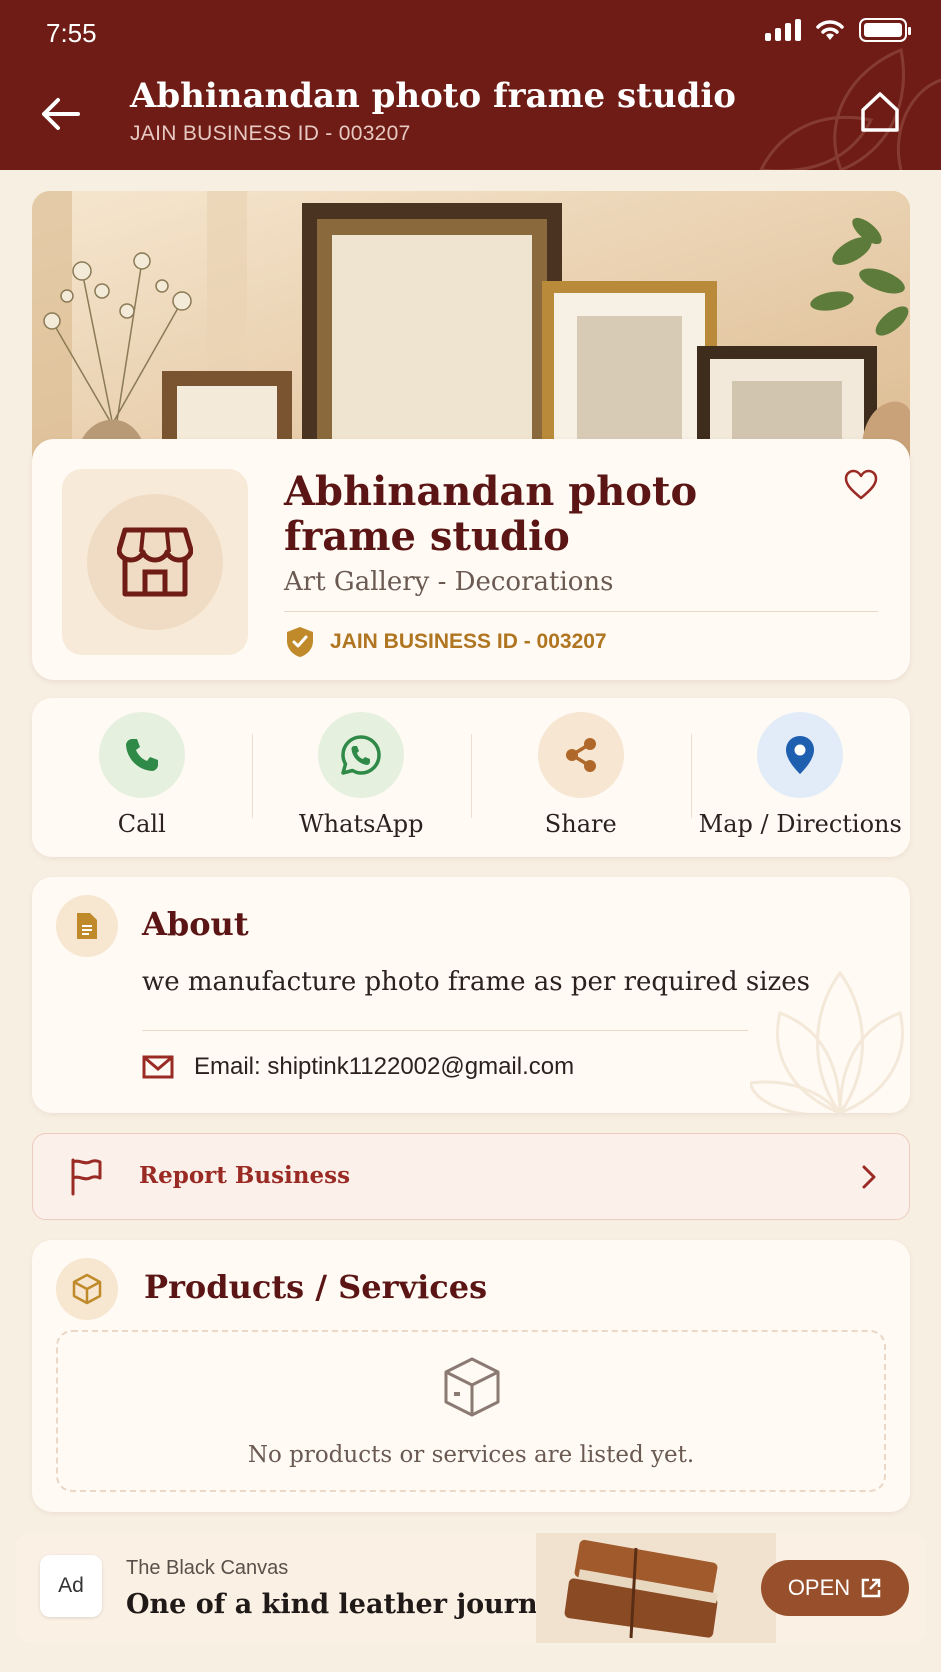 The height and width of the screenshot is (1672, 941). Describe the element at coordinates (245, 1175) in the screenshot. I see `report-business-label: Report Business` at that location.